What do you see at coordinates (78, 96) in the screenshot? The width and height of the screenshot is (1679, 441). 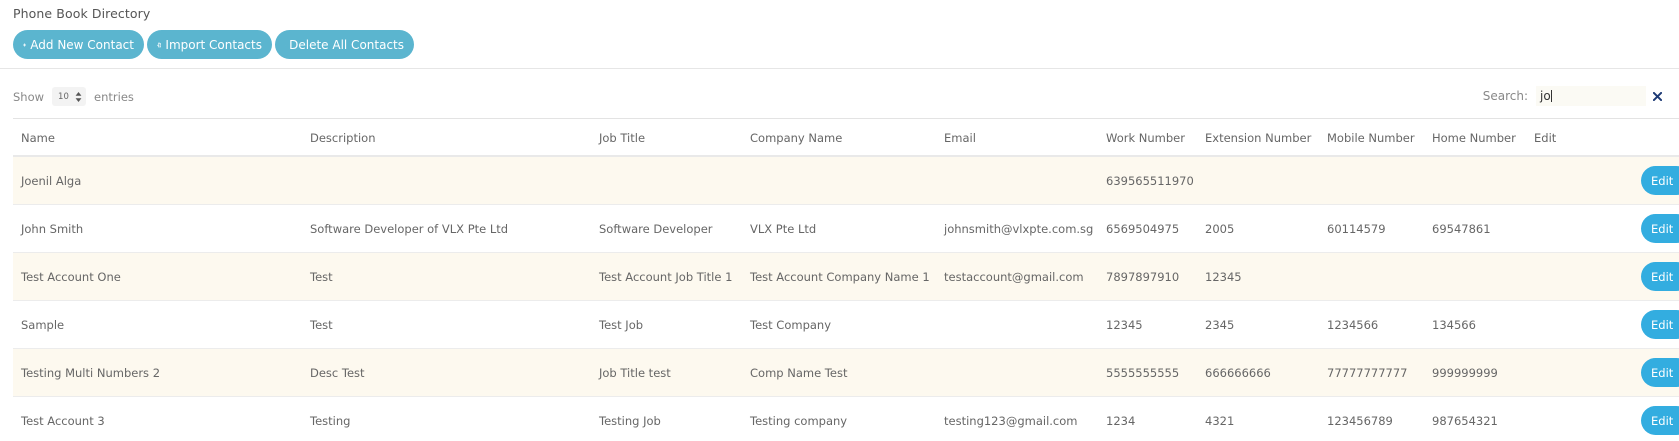 I see `sort-arrows-icon` at bounding box center [78, 96].